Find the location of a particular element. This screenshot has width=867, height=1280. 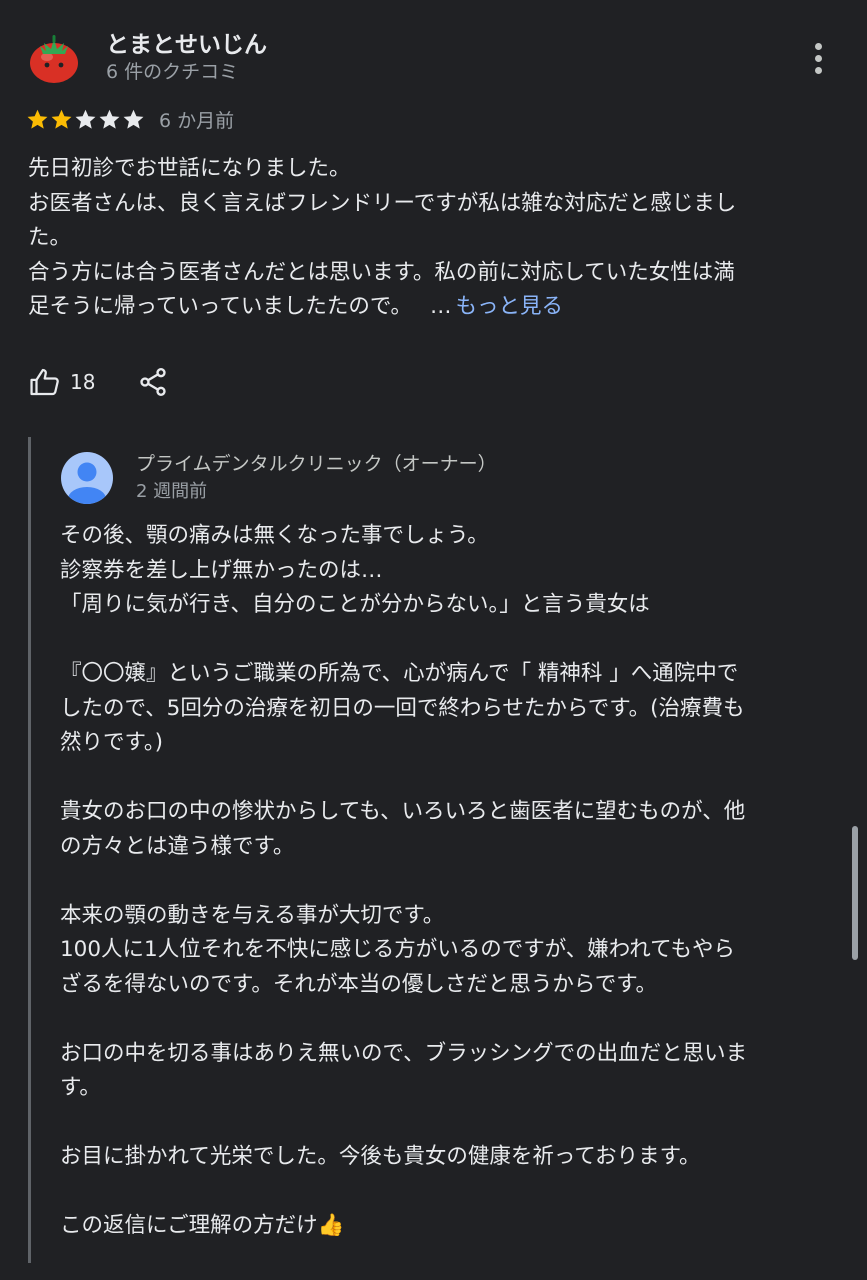

like-count: 18 is located at coordinates (83, 382).